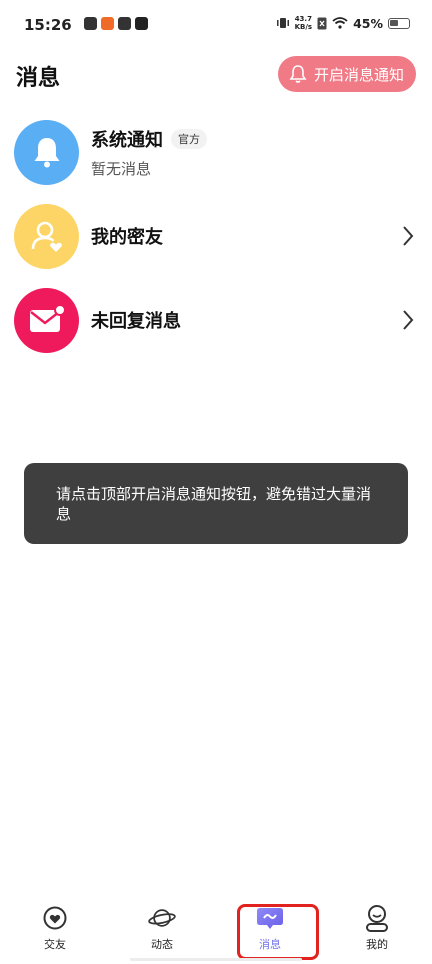 The height and width of the screenshot is (964, 432). What do you see at coordinates (48, 25) in the screenshot?
I see `status-time: 15:26` at bounding box center [48, 25].